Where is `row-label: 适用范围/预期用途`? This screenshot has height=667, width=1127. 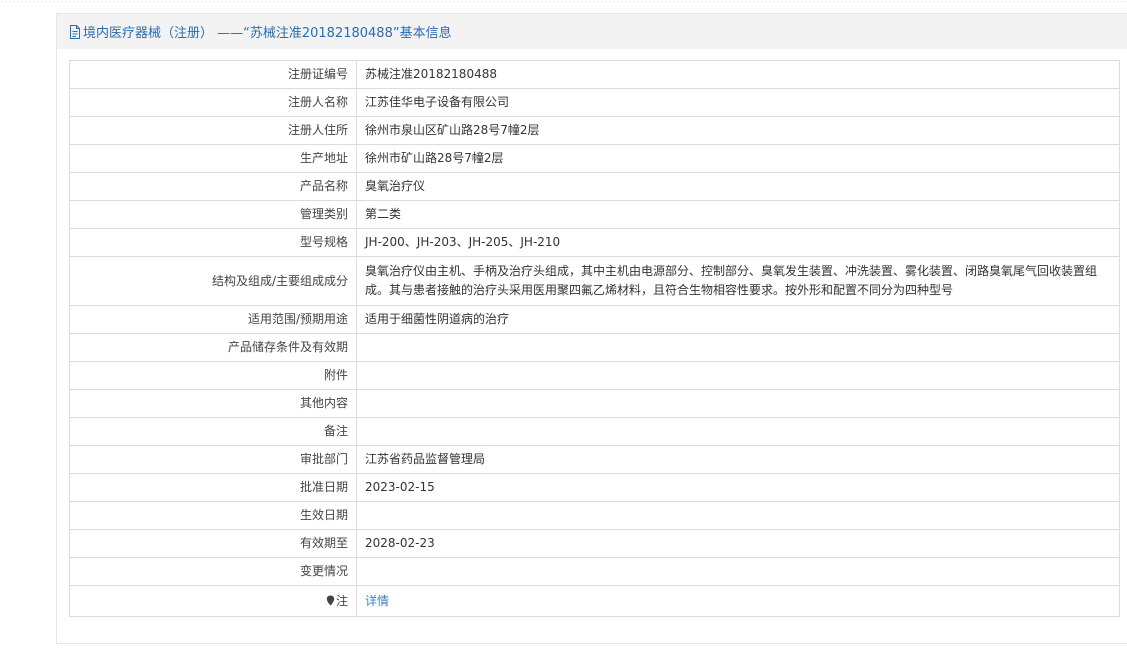 row-label: 适用范围/预期用途 is located at coordinates (213, 319).